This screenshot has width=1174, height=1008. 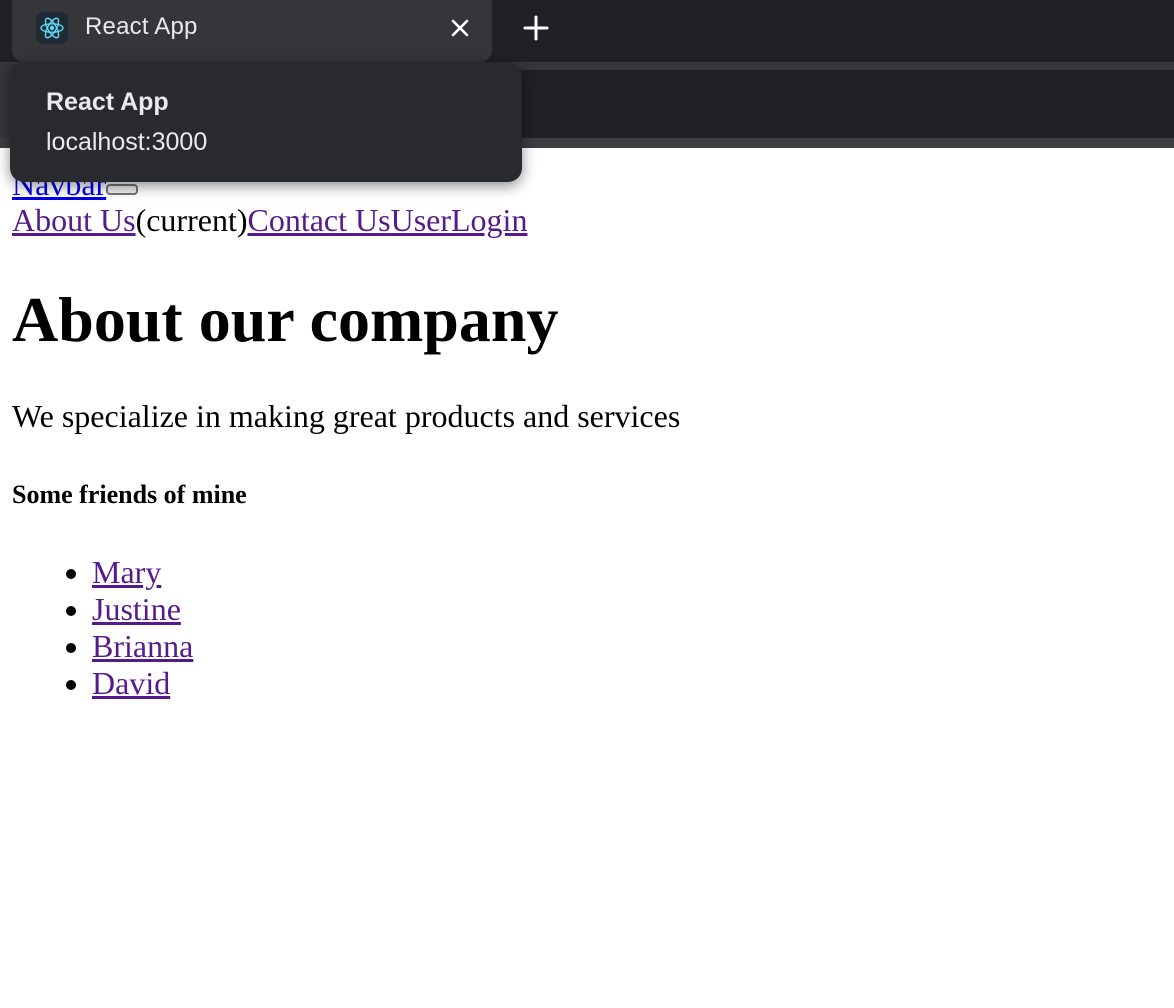 What do you see at coordinates (489, 220) in the screenshot?
I see `nav-link-login: Login` at bounding box center [489, 220].